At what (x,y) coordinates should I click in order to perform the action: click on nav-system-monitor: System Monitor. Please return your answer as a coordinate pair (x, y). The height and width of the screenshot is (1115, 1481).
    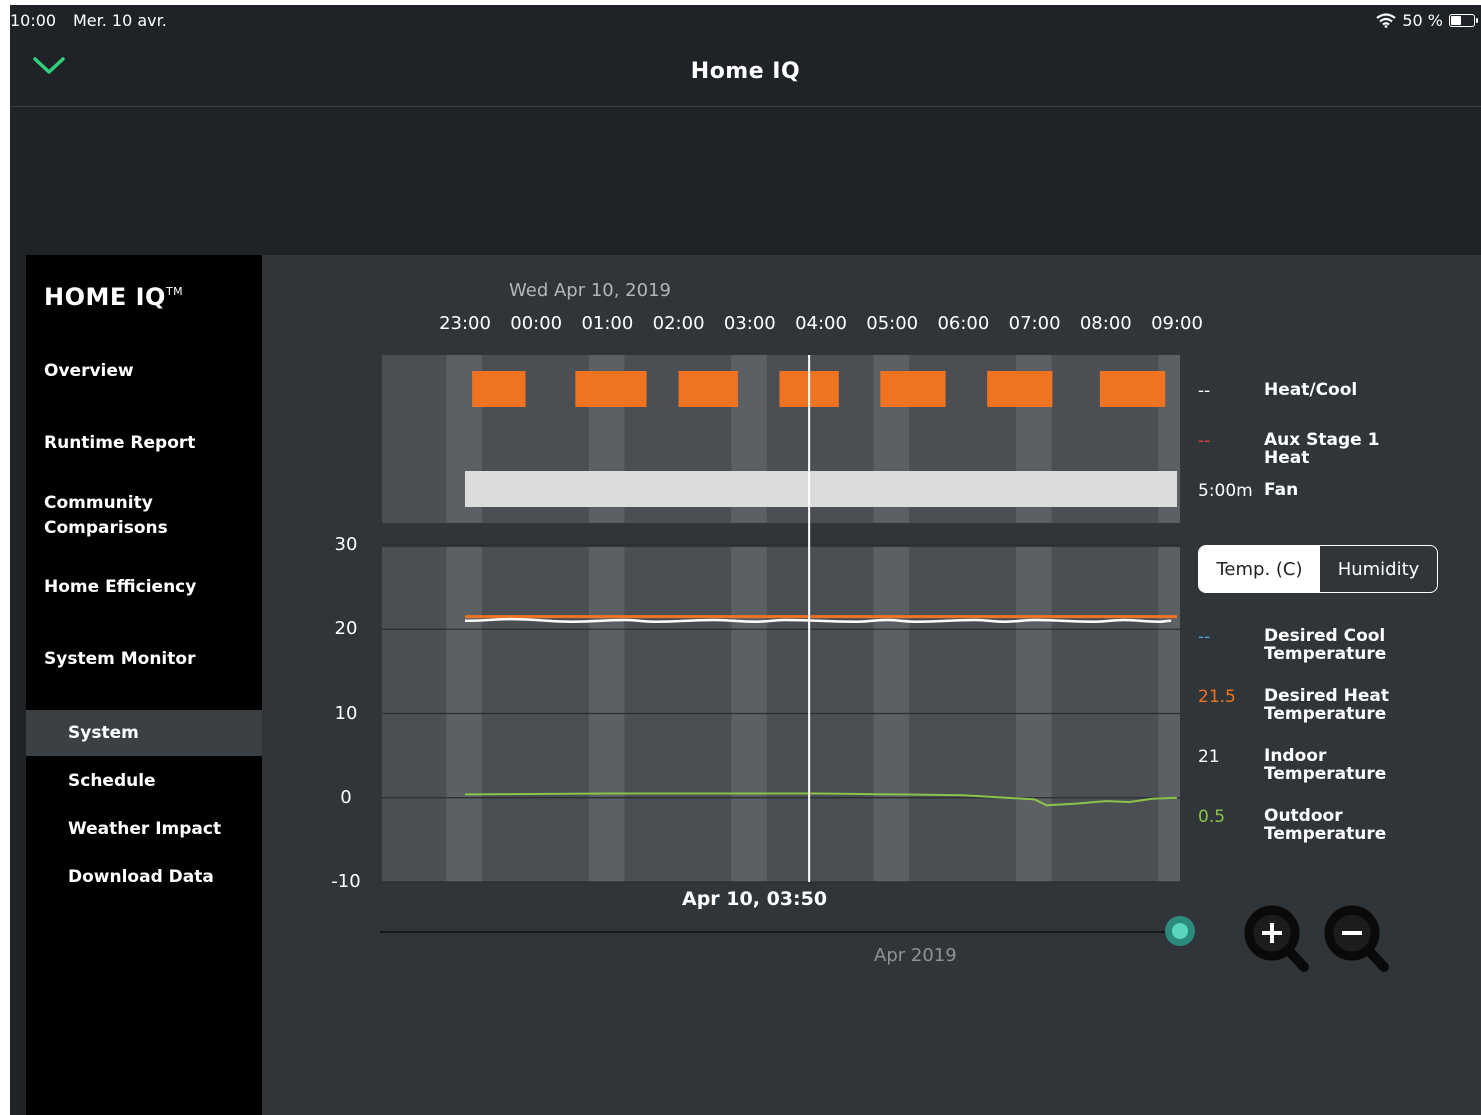
    Looking at the image, I should click on (119, 659).